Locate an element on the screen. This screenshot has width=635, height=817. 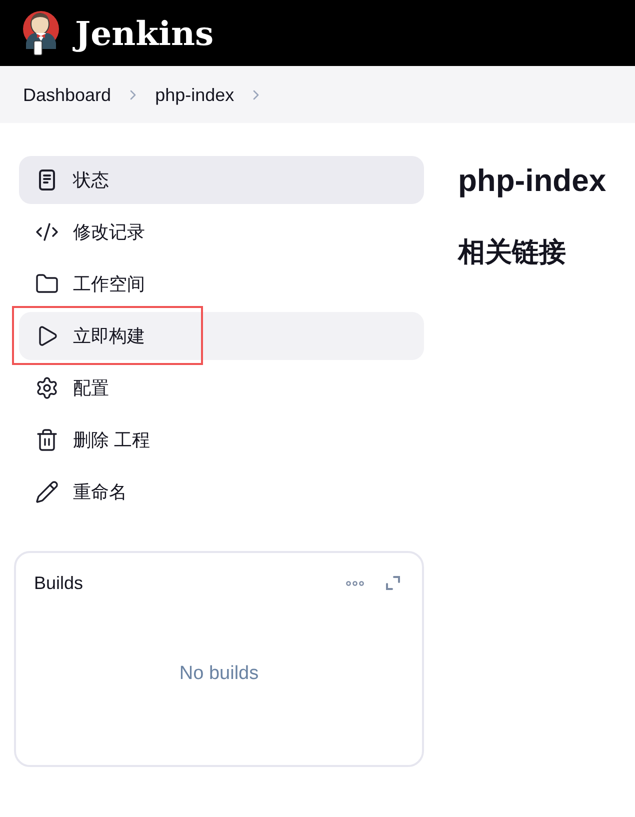
sidebar-item: 配置 is located at coordinates (221, 388).